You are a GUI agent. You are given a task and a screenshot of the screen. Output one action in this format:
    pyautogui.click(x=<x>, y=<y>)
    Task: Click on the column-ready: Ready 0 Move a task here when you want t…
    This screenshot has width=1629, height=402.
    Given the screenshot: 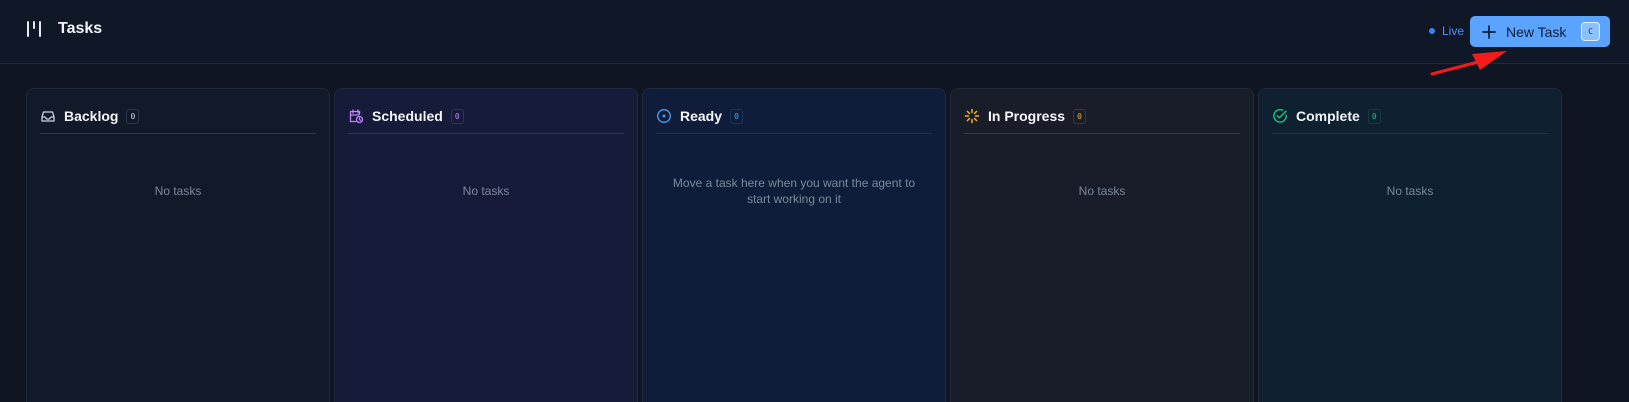 What is the action you would take?
    pyautogui.click(x=794, y=245)
    